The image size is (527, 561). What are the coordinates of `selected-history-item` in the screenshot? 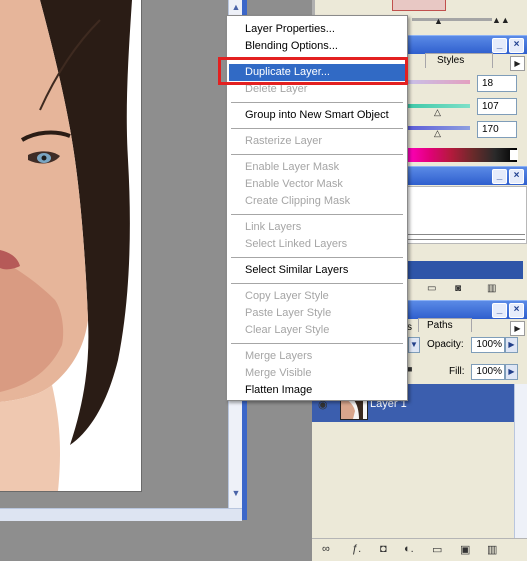 It's located at (465, 270).